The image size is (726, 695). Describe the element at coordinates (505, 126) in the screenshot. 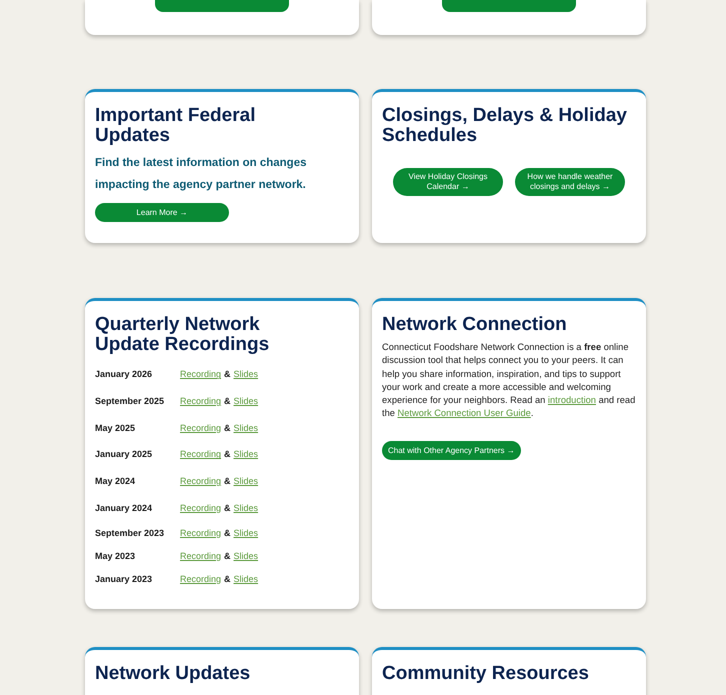

I see `card-title: Closings, Delays & Holiday Schedules` at that location.